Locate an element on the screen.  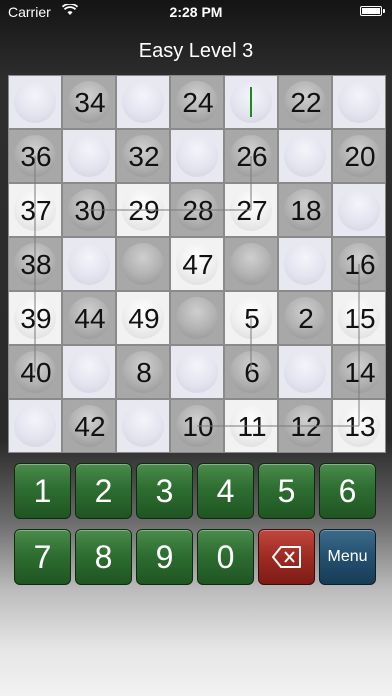
digit-9-button: 9 is located at coordinates (164, 557).